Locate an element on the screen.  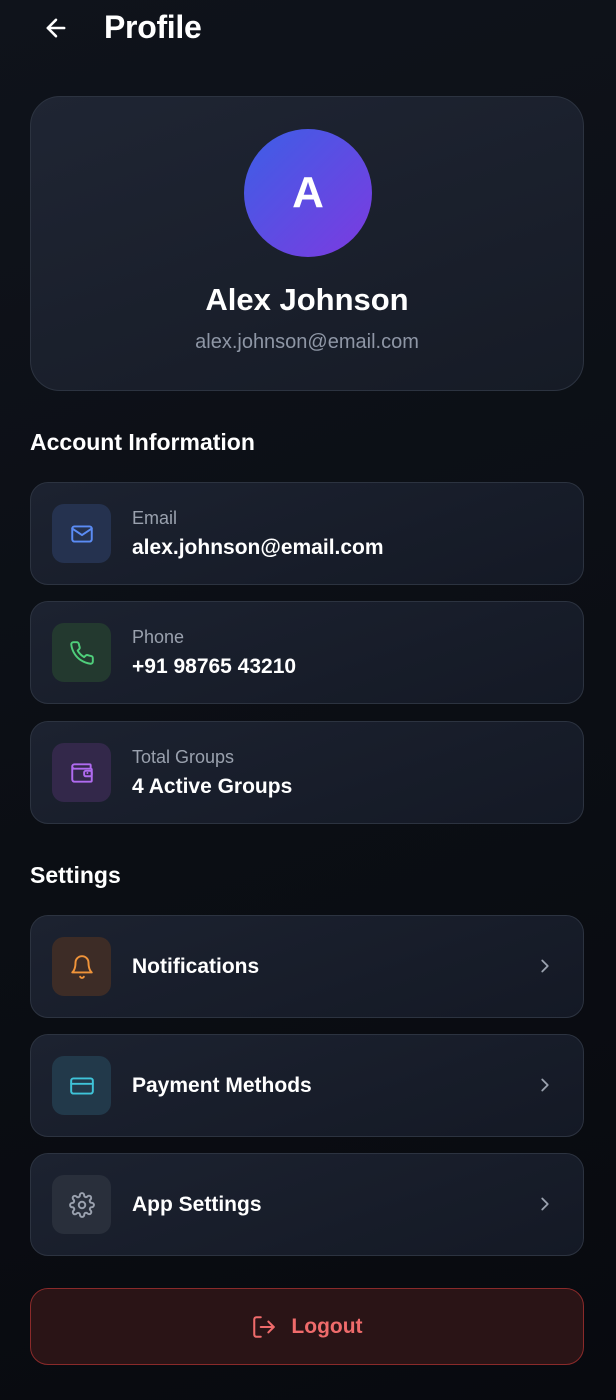
payment-icon-box is located at coordinates (81, 1085).